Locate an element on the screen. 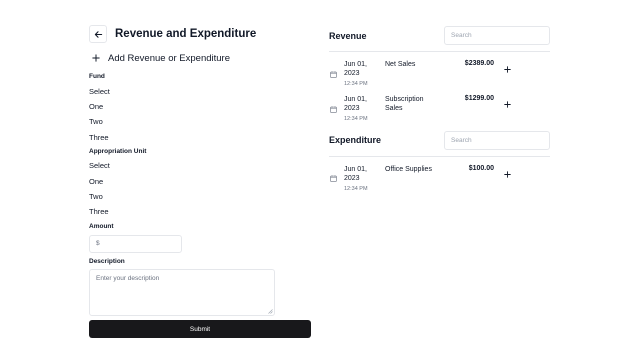 Image resolution: width=640 pixels, height=357 pixels. back-button is located at coordinates (98, 34).